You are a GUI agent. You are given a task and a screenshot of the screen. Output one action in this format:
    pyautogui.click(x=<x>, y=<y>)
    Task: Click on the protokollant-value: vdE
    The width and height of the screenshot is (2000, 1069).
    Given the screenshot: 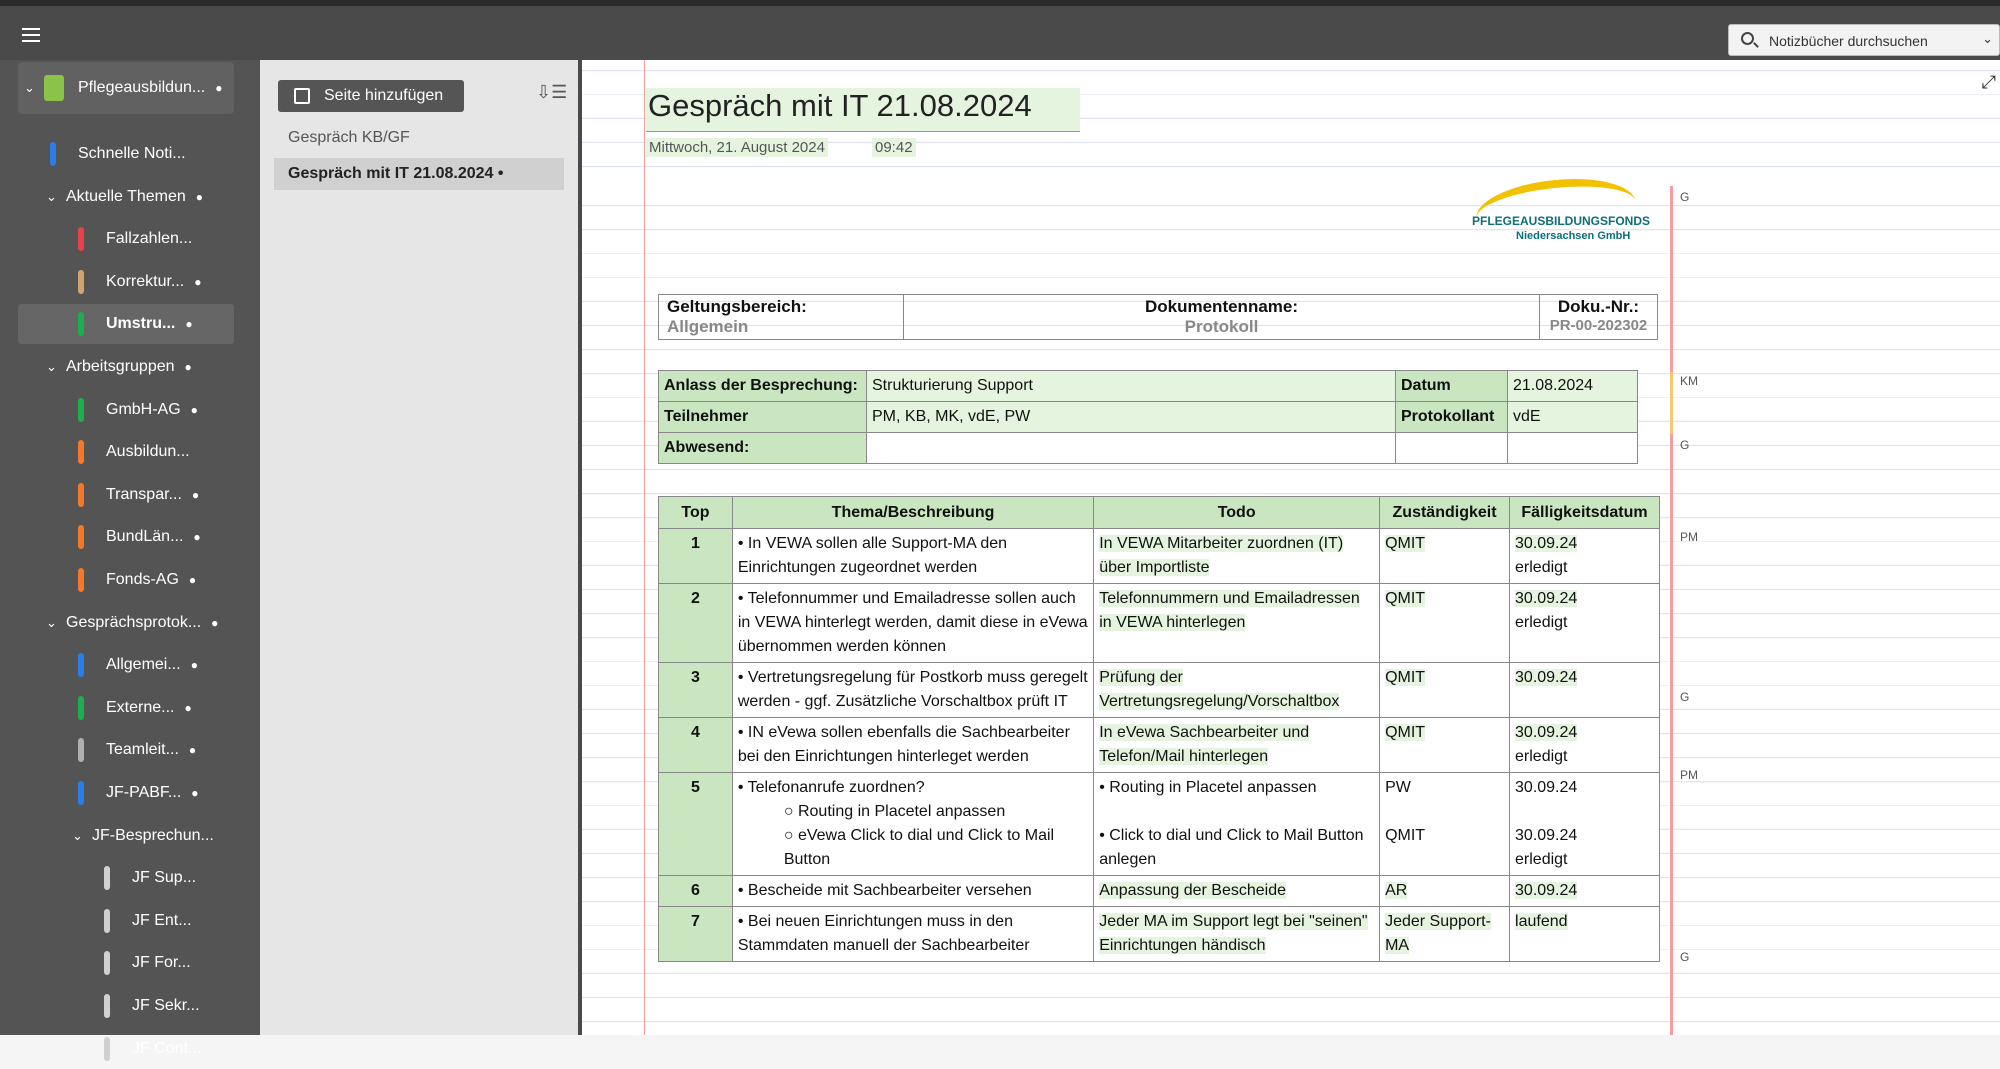 What is the action you would take?
    pyautogui.click(x=1572, y=417)
    